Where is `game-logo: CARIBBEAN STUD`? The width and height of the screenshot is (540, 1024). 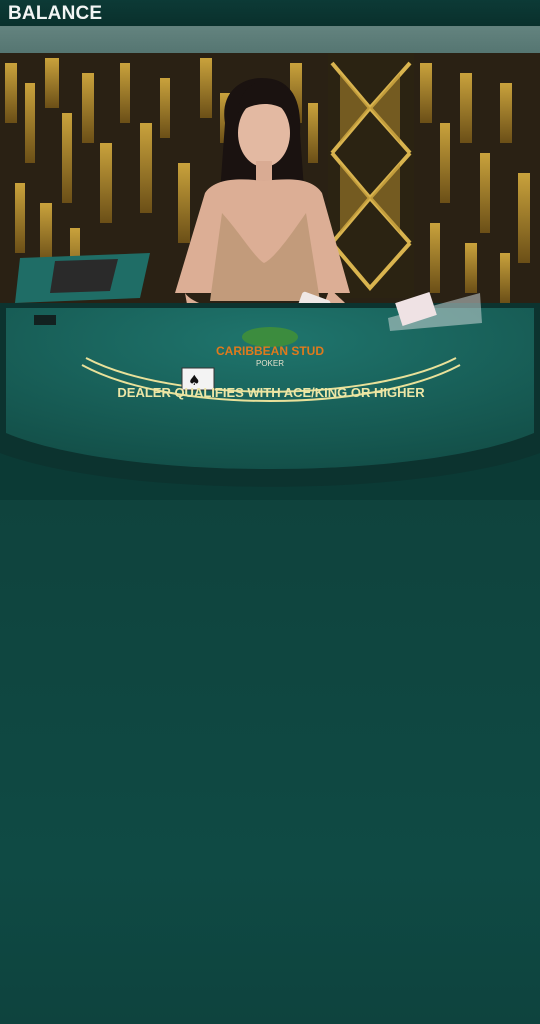 game-logo: CARIBBEAN STUD is located at coordinates (270, 351).